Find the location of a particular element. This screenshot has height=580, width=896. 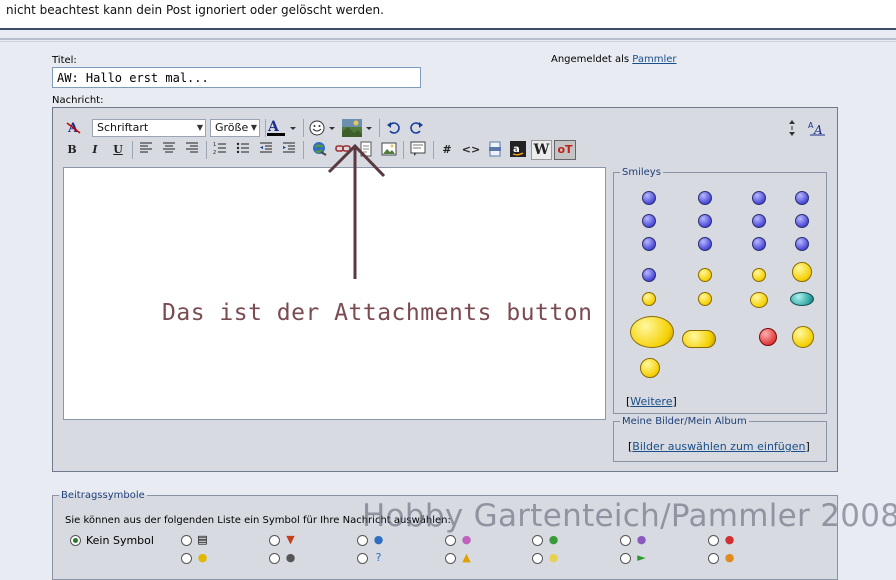

lightbulb-icon: ● is located at coordinates (553, 557).